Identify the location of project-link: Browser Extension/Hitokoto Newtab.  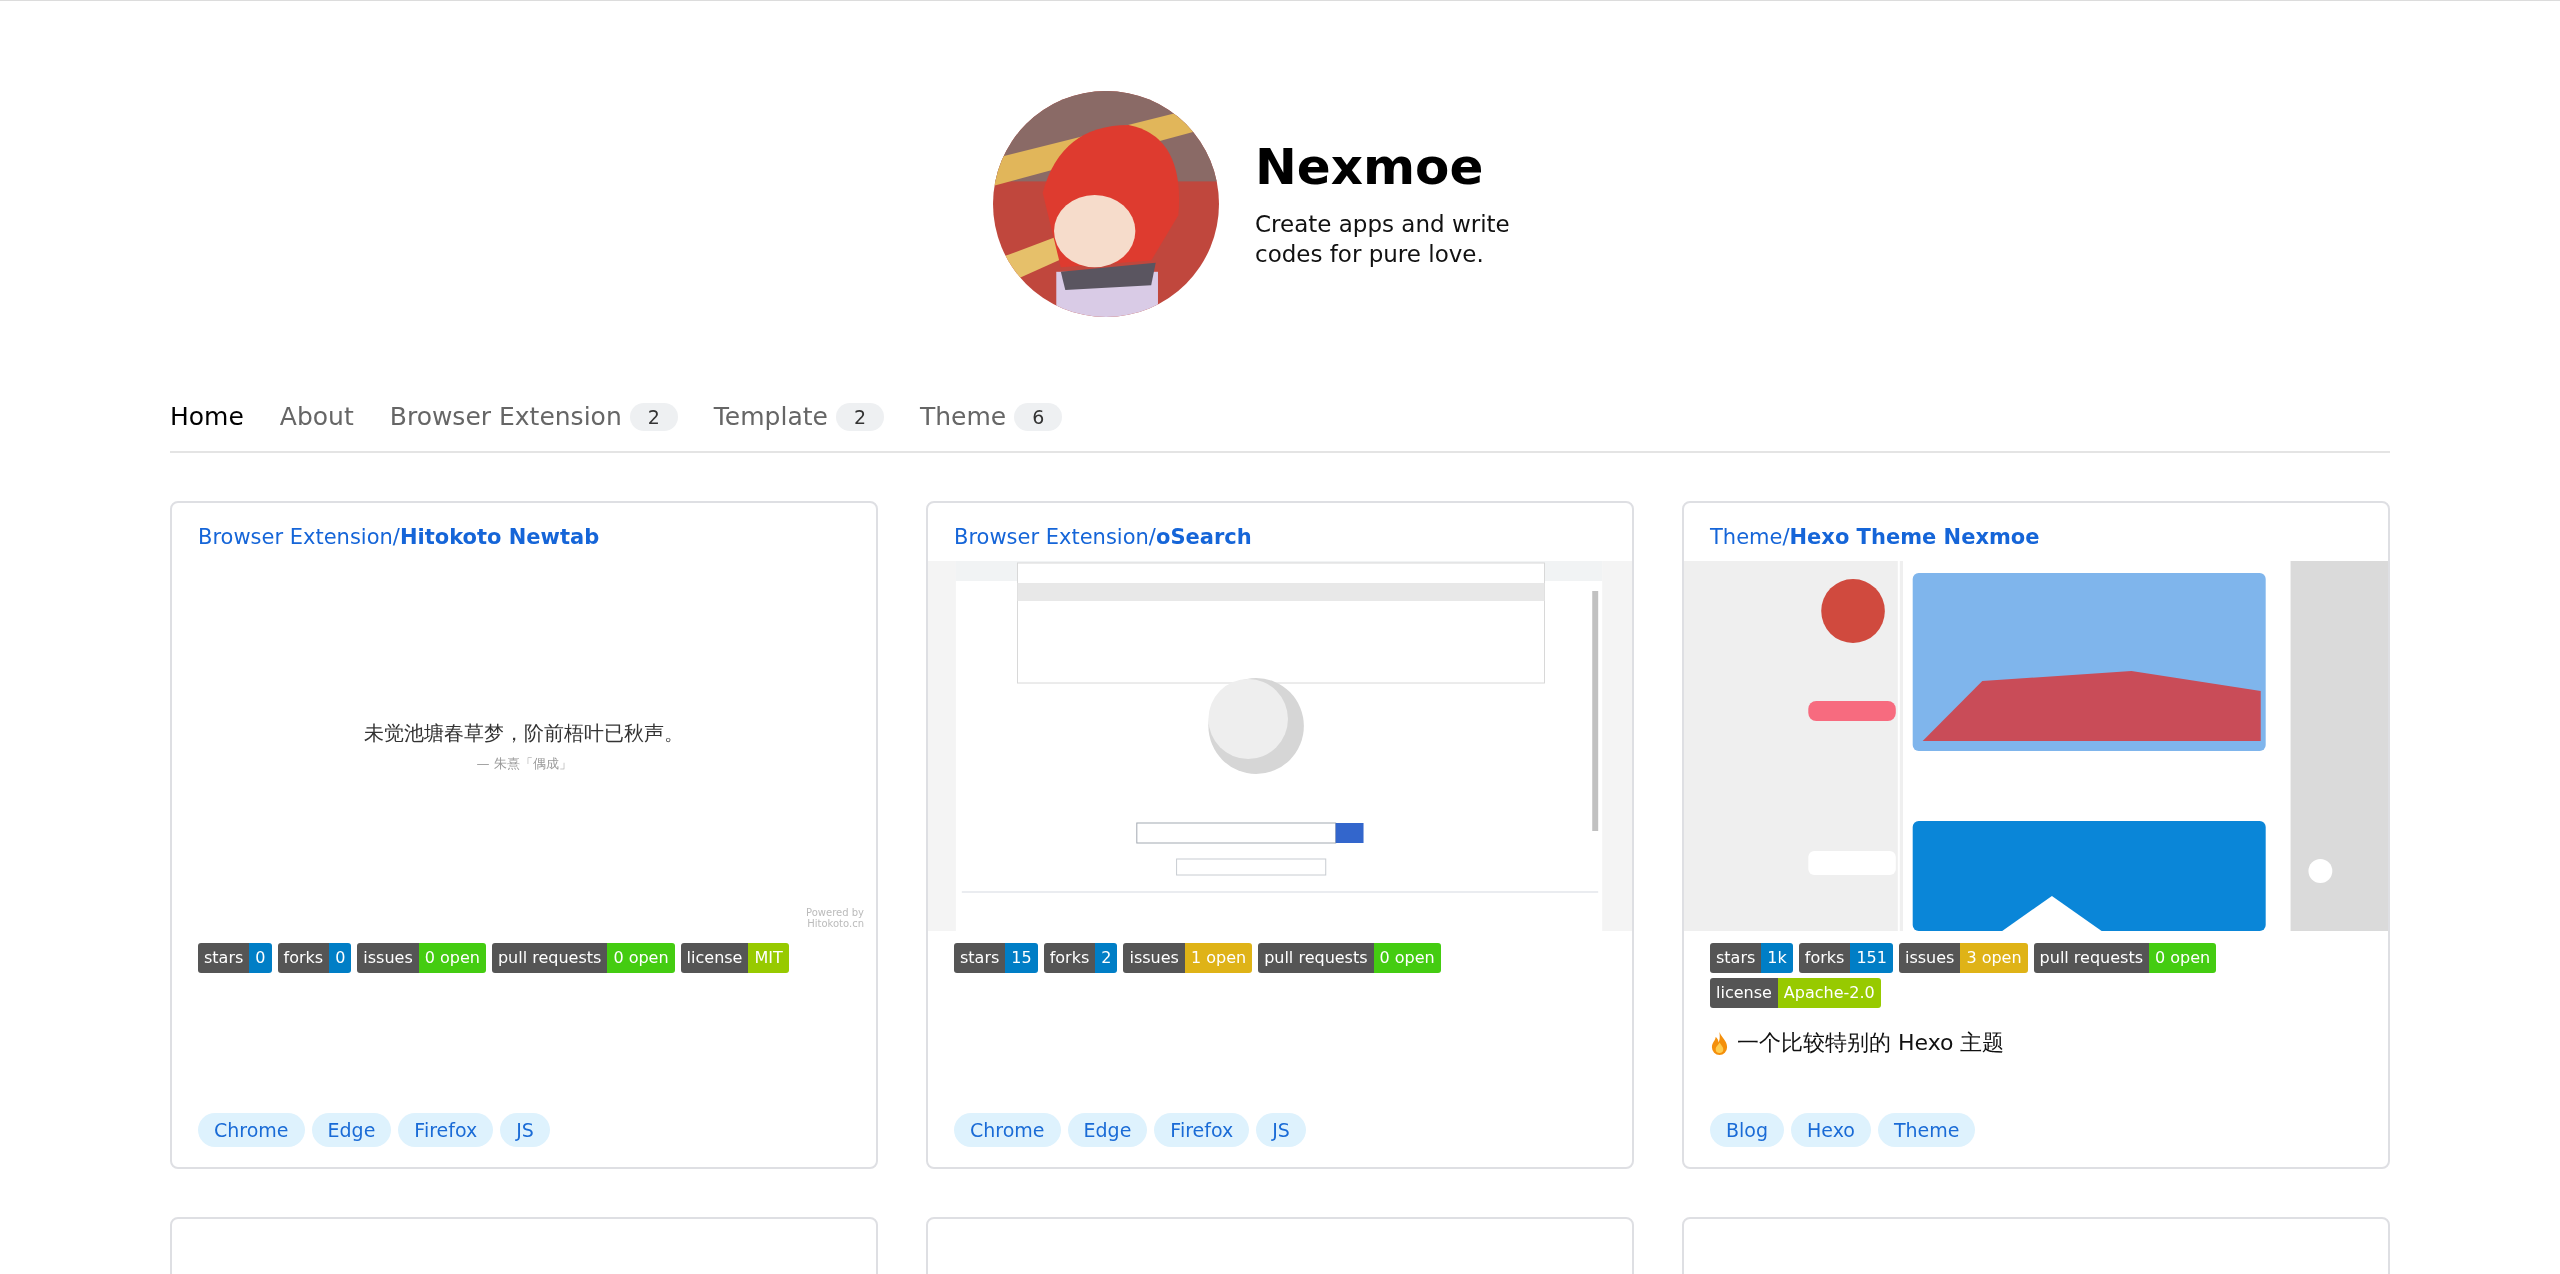
(524, 532).